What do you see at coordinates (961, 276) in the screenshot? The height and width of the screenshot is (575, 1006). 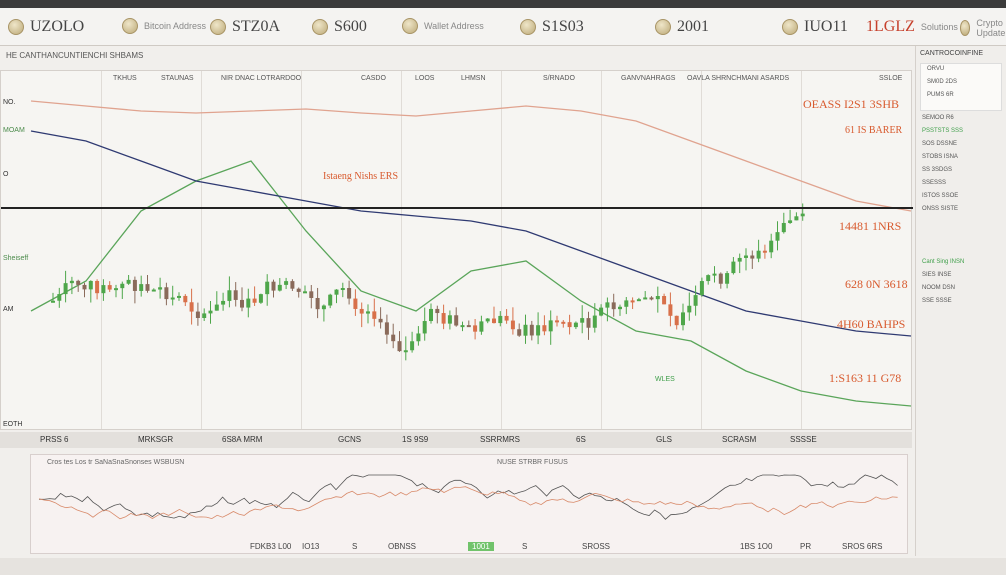 I see `sidebar-row: SIES INSE` at bounding box center [961, 276].